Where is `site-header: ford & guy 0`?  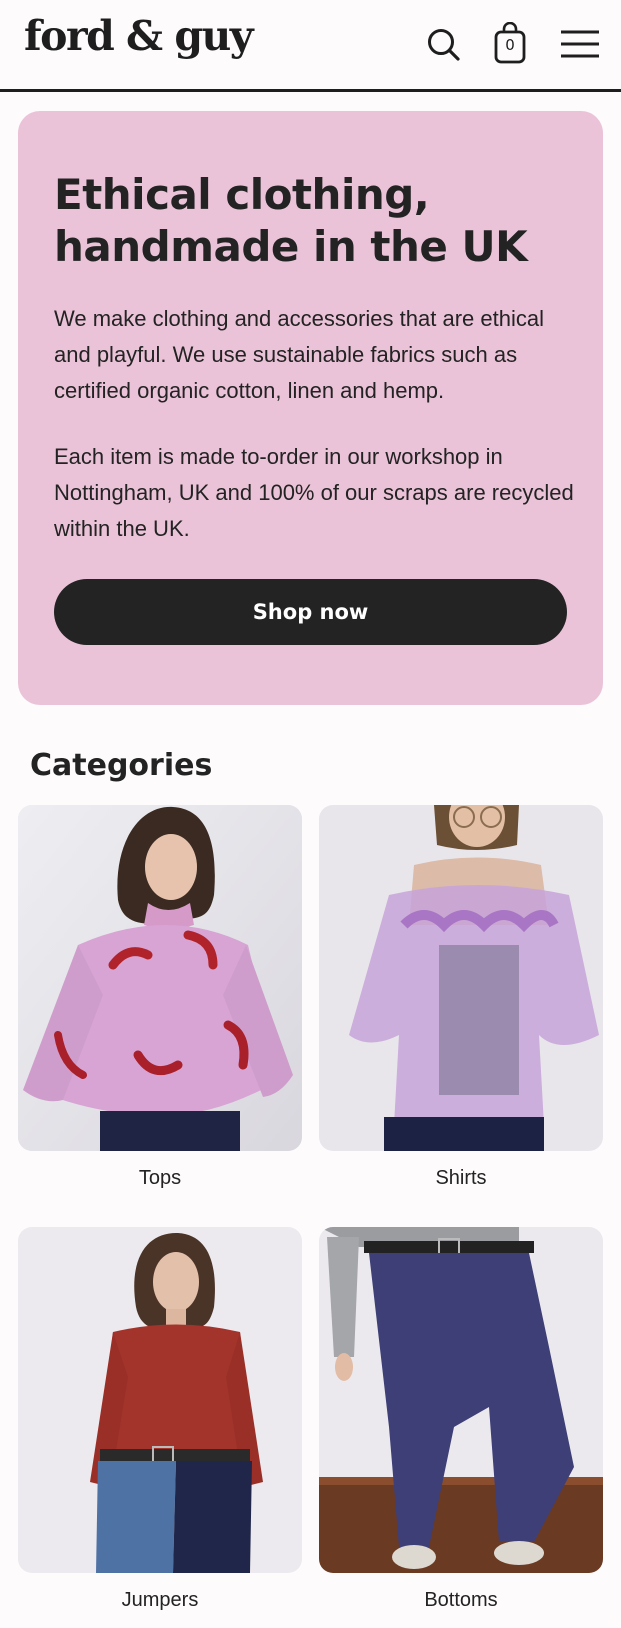 site-header: ford & guy 0 is located at coordinates (310, 46).